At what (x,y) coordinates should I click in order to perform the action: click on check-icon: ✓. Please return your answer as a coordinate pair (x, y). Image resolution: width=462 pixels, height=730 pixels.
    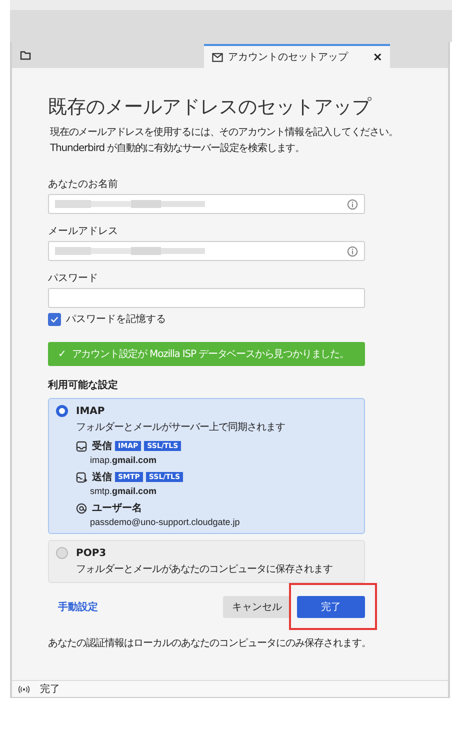
    Looking at the image, I should click on (62, 354).